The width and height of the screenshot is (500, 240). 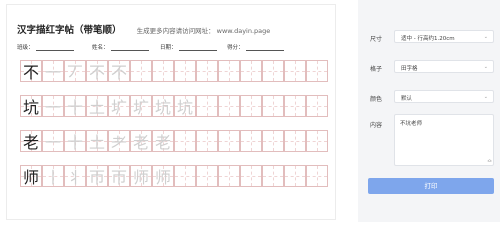 I want to click on size-select: 适中 - 行高约1.20cm ⌄, so click(x=444, y=36).